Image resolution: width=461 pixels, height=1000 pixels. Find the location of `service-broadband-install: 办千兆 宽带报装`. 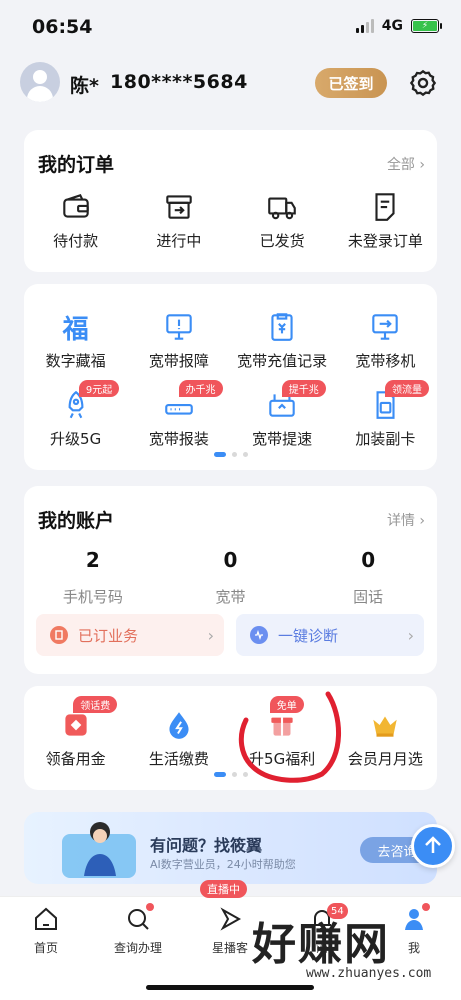

service-broadband-install: 办千兆 宽带报装 is located at coordinates (178, 414).